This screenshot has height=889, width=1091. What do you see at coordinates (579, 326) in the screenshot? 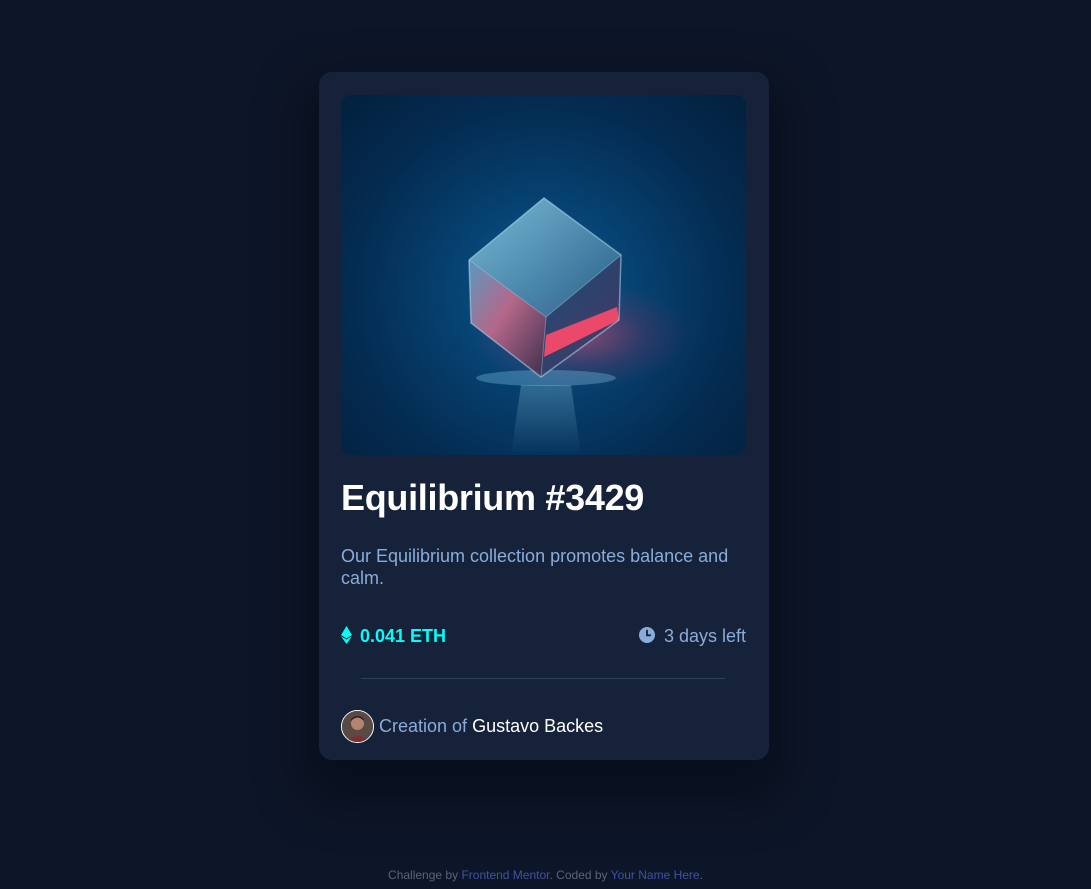
I see `equilibrium-cube-image` at bounding box center [579, 326].